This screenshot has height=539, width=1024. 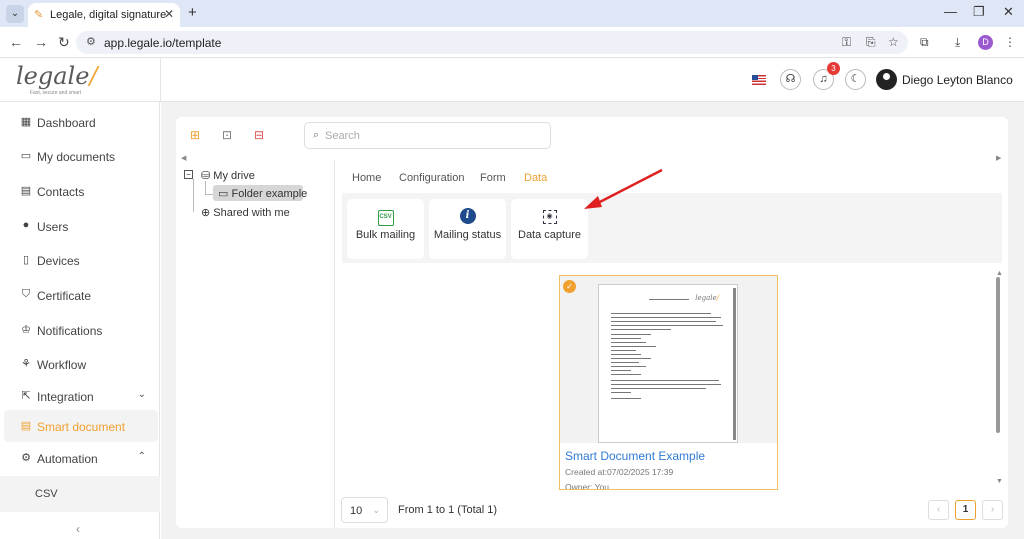 I want to click on move-folder-icon: ⊡, so click(x=227, y=135).